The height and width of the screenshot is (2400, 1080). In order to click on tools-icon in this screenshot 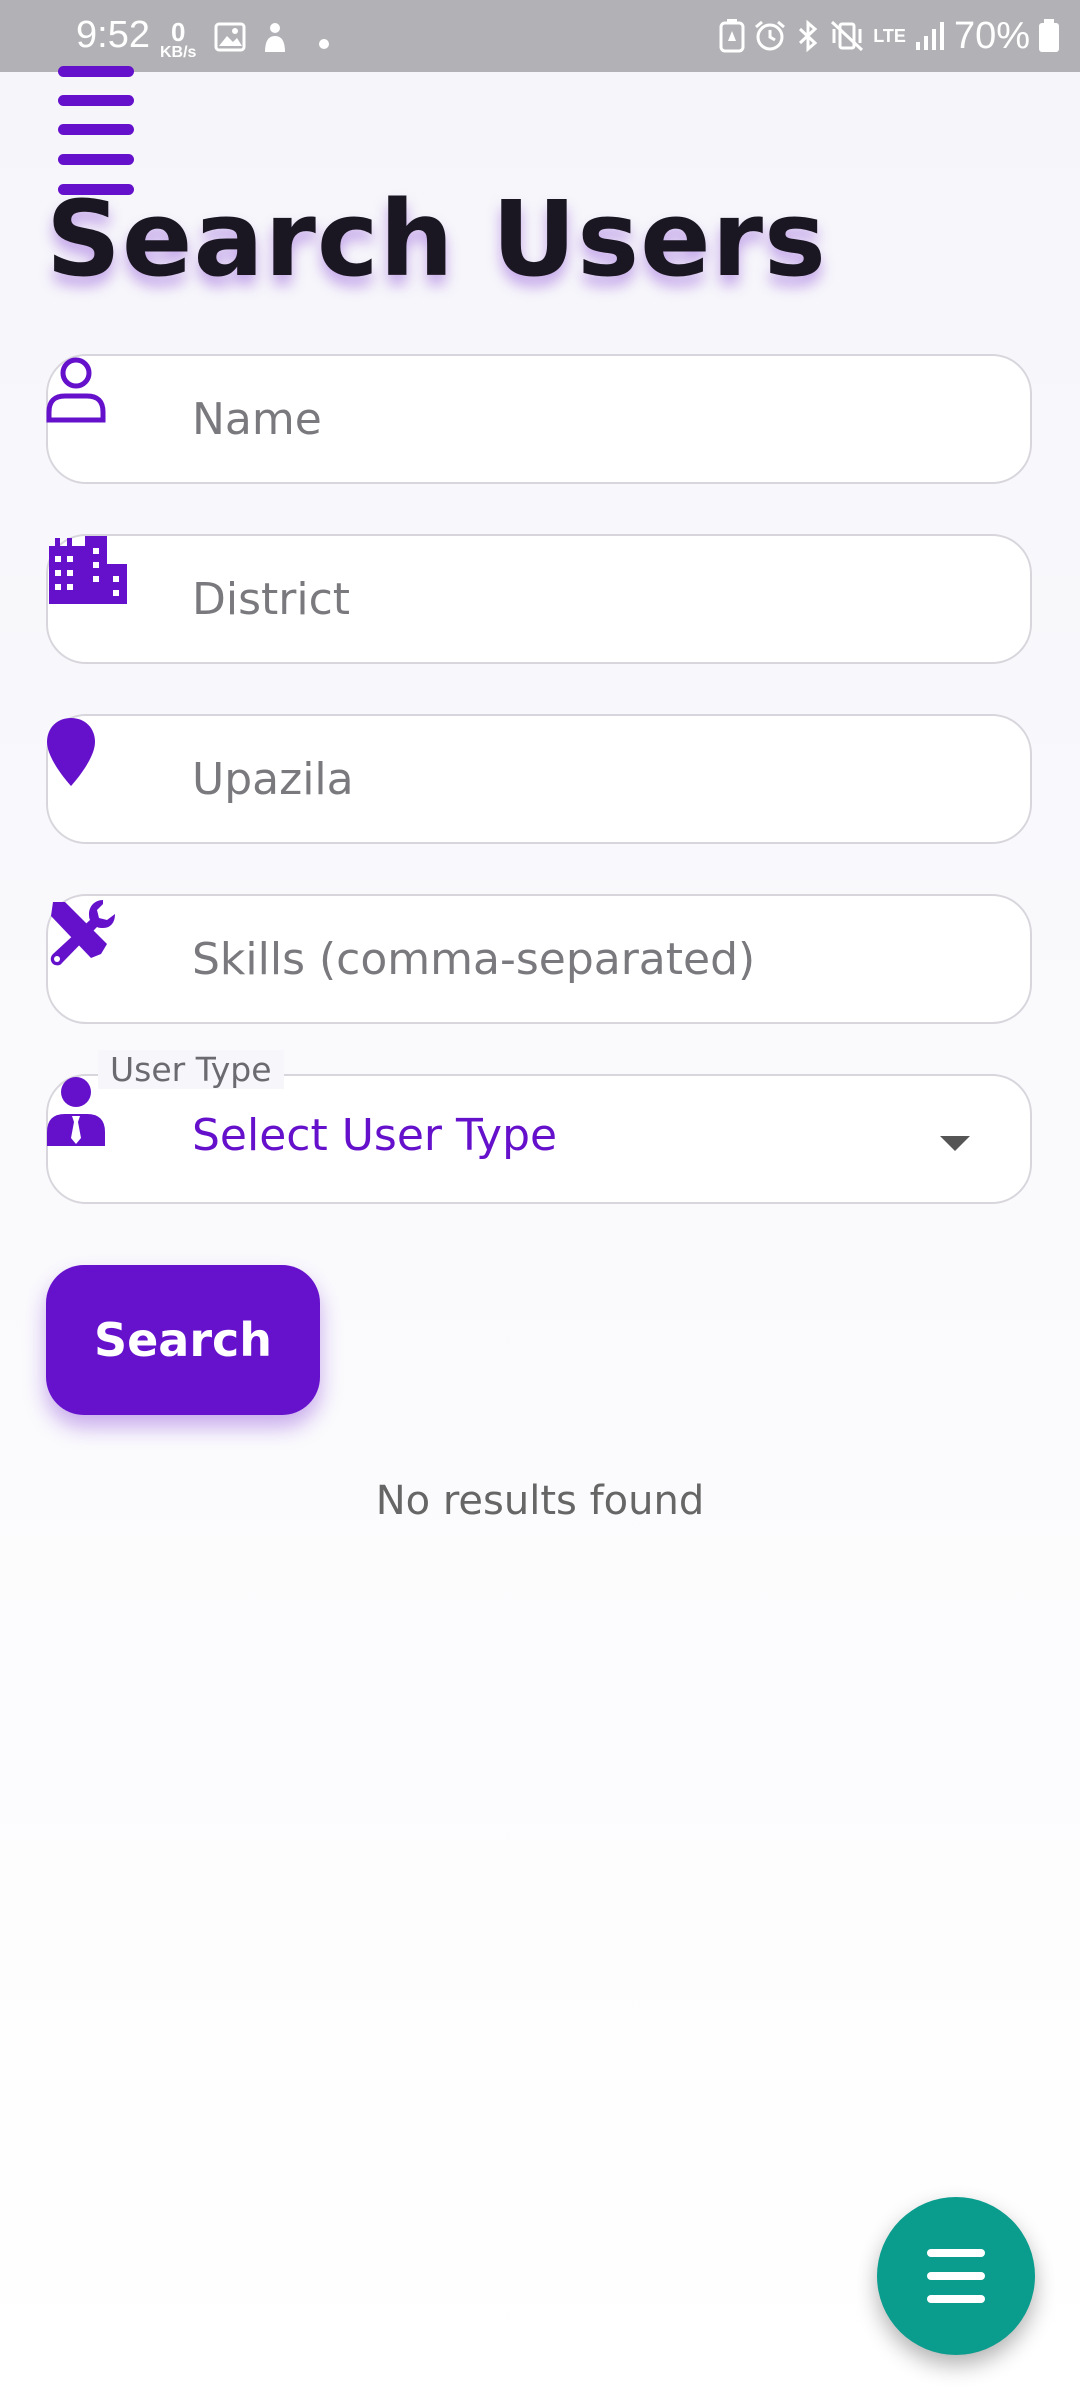, I will do `click(82, 933)`.